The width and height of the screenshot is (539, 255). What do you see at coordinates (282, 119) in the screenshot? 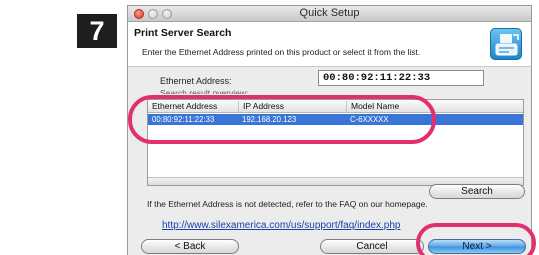
I see `result-row-callout` at bounding box center [282, 119].